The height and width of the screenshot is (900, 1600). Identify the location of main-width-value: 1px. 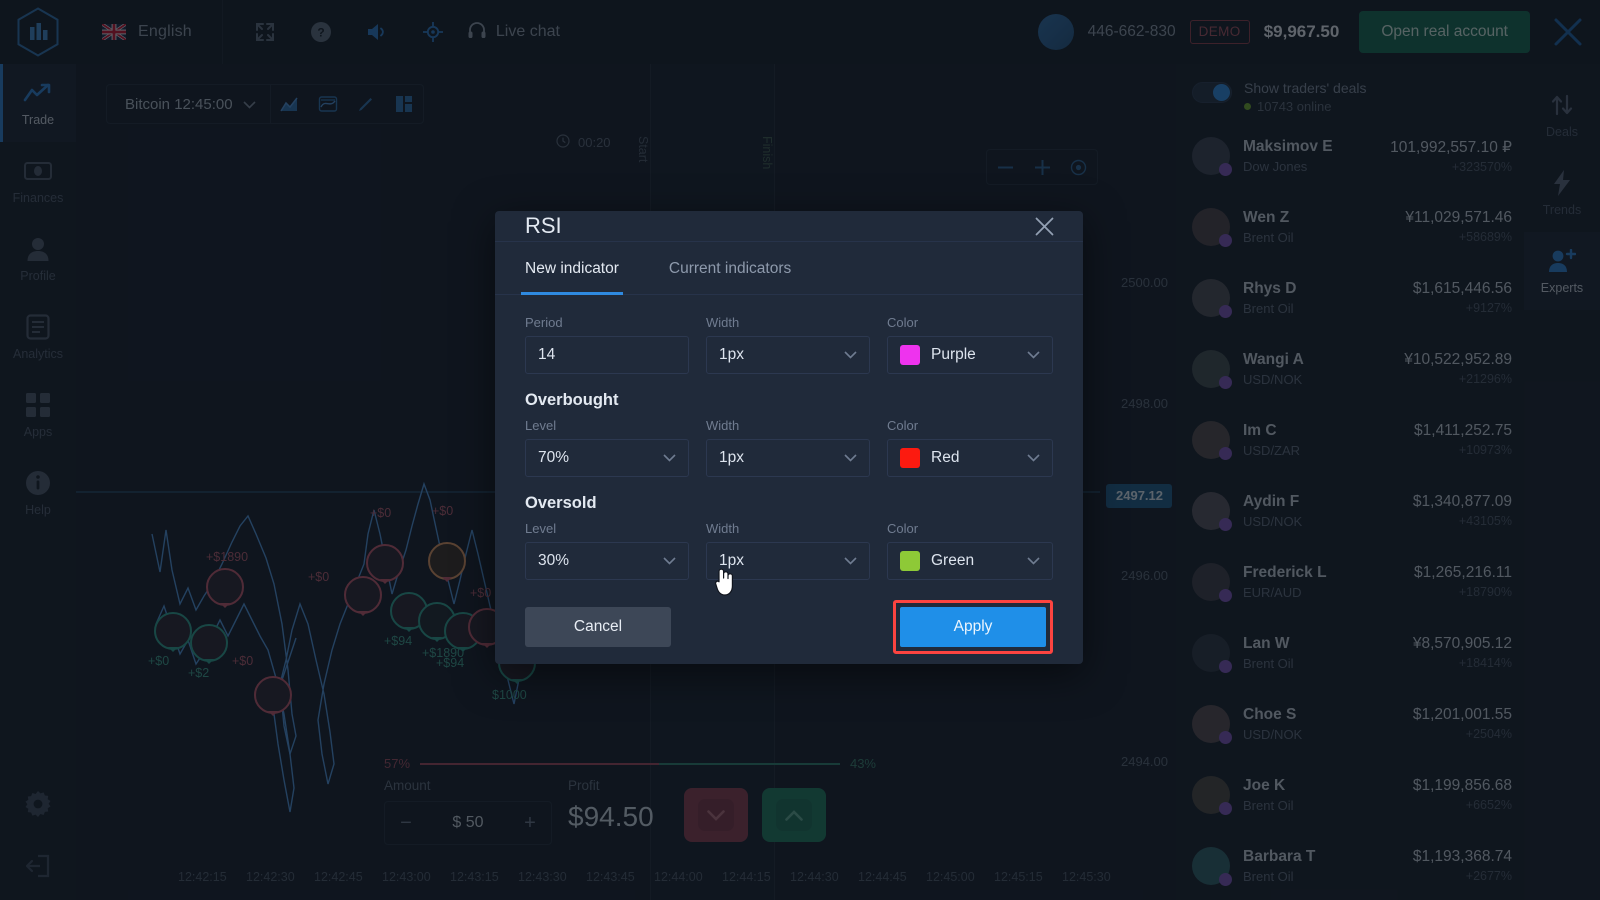
(731, 354).